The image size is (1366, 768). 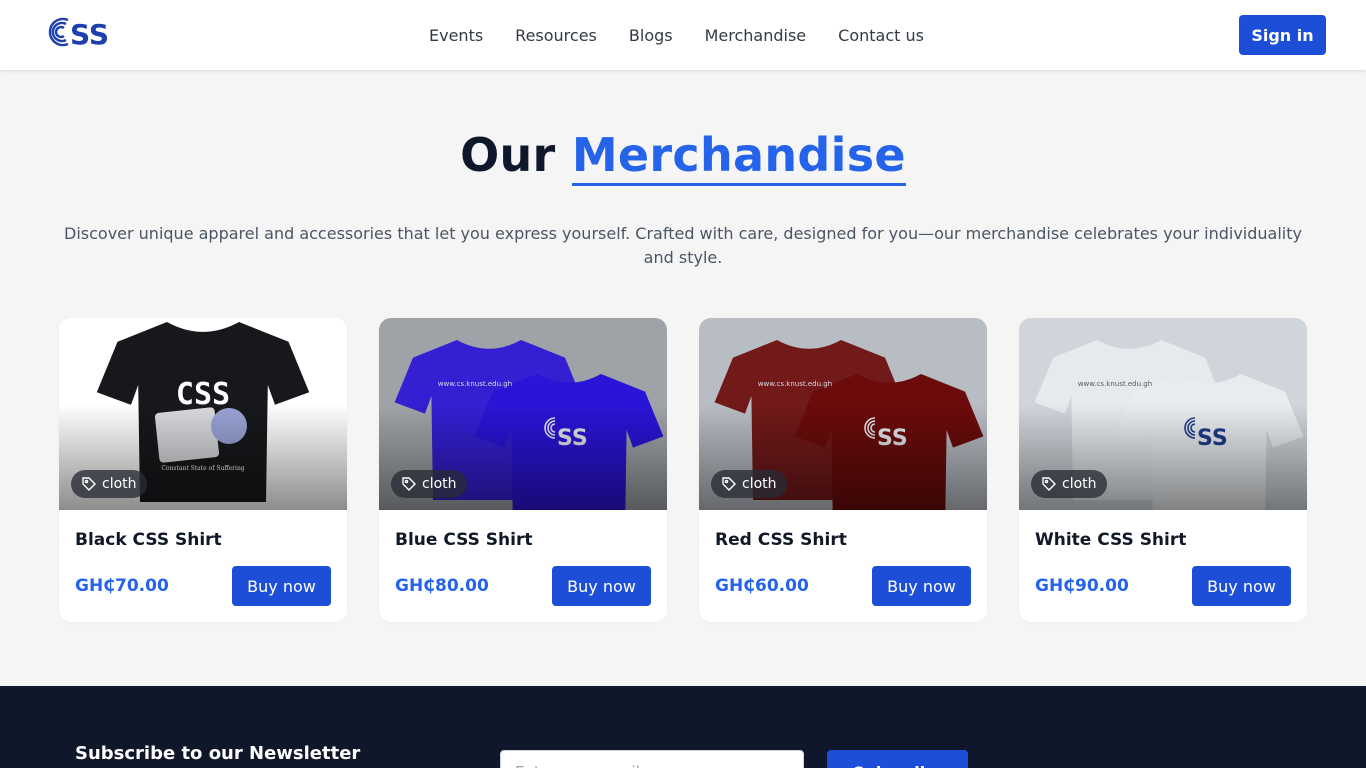 What do you see at coordinates (442, 586) in the screenshot?
I see `product-price: GH₵80.00` at bounding box center [442, 586].